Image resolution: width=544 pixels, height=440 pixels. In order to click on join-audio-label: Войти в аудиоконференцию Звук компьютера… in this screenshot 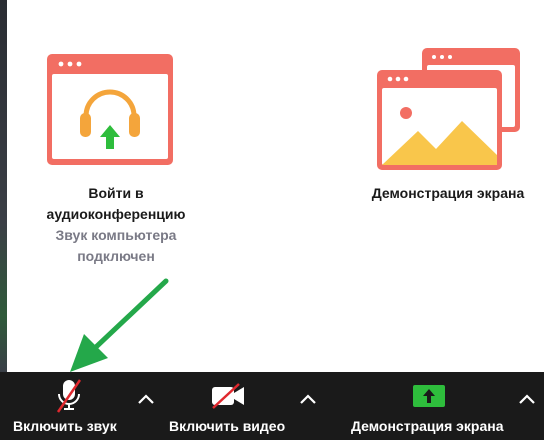, I will do `click(116, 225)`.